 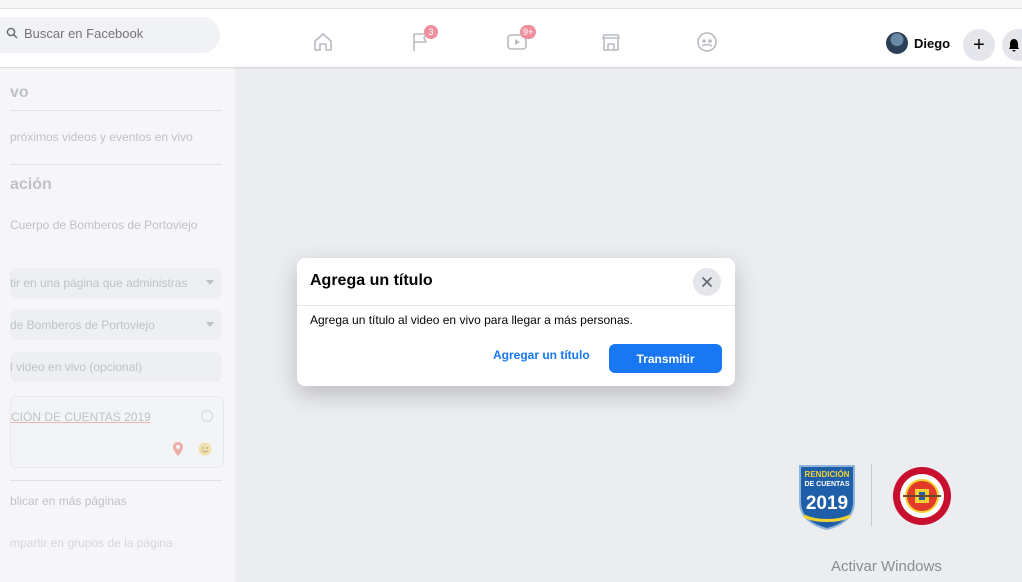 I want to click on groups-icon, so click(x=707, y=42).